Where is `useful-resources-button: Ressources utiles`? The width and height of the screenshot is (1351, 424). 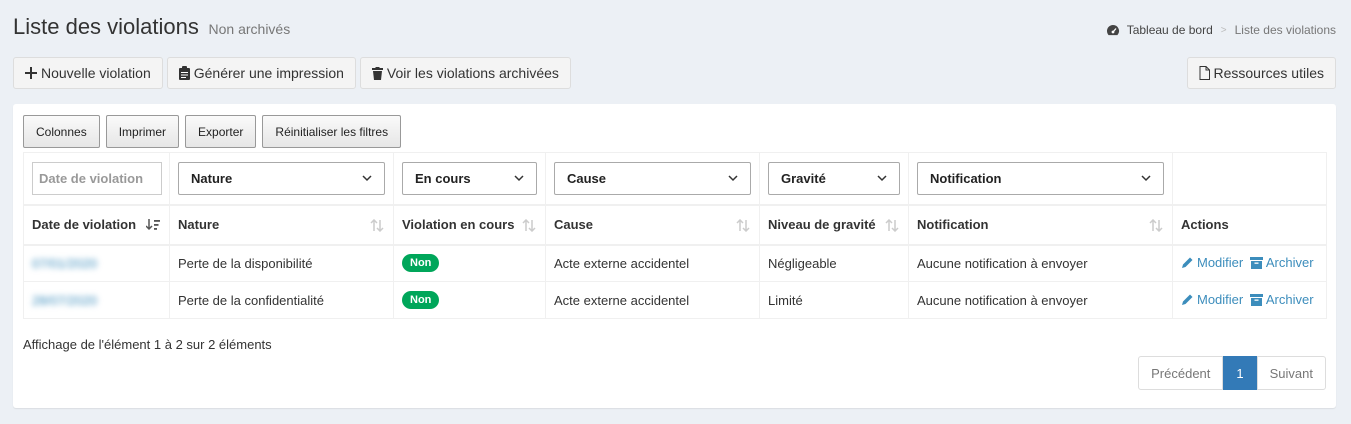
useful-resources-button: Ressources utiles is located at coordinates (1261, 73).